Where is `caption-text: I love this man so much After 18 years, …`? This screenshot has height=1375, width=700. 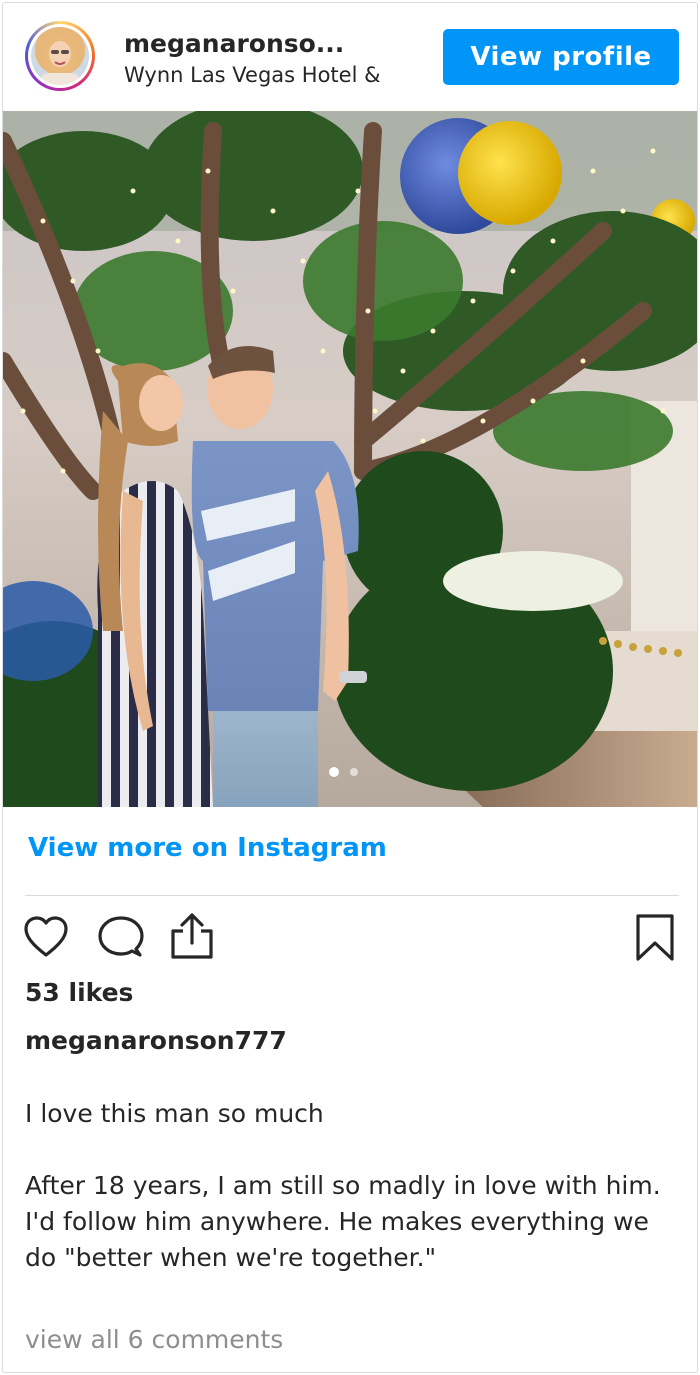 caption-text: I love this man so much After 18 years, … is located at coordinates (350, 1186).